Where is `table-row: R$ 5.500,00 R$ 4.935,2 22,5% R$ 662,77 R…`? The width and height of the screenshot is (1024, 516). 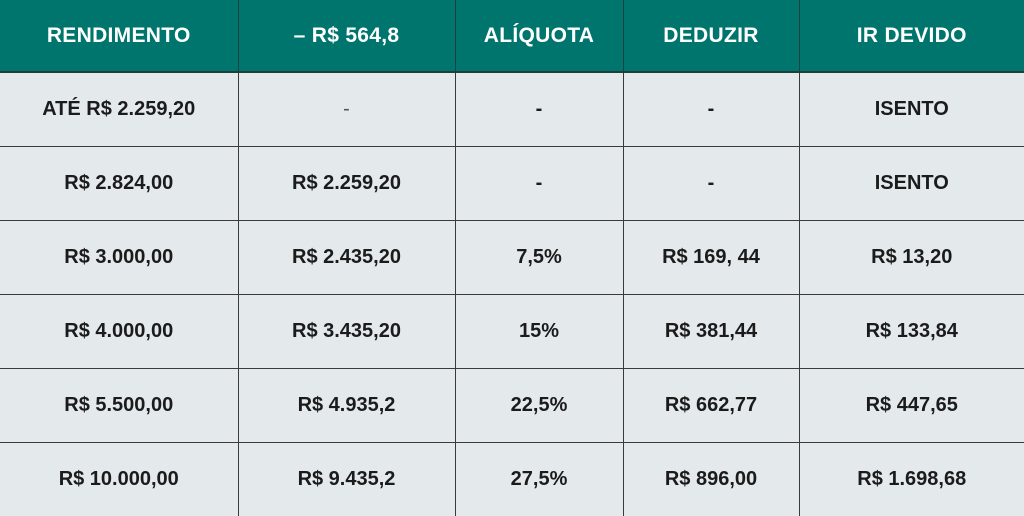 table-row: R$ 5.500,00 R$ 4.935,2 22,5% R$ 662,77 R… is located at coordinates (512, 405).